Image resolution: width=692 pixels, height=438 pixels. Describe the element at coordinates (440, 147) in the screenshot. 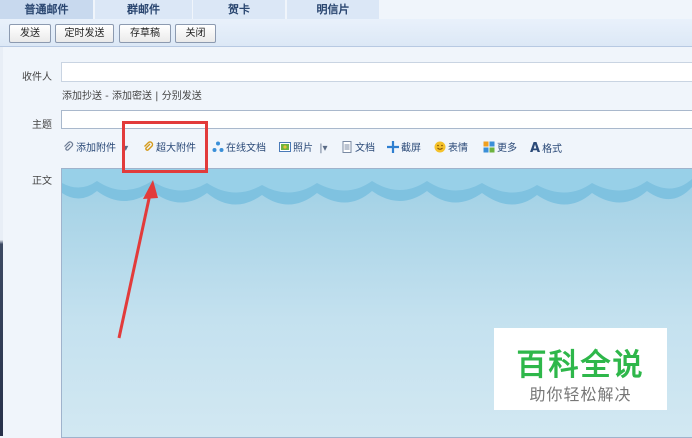

I see `smiley-icon` at that location.